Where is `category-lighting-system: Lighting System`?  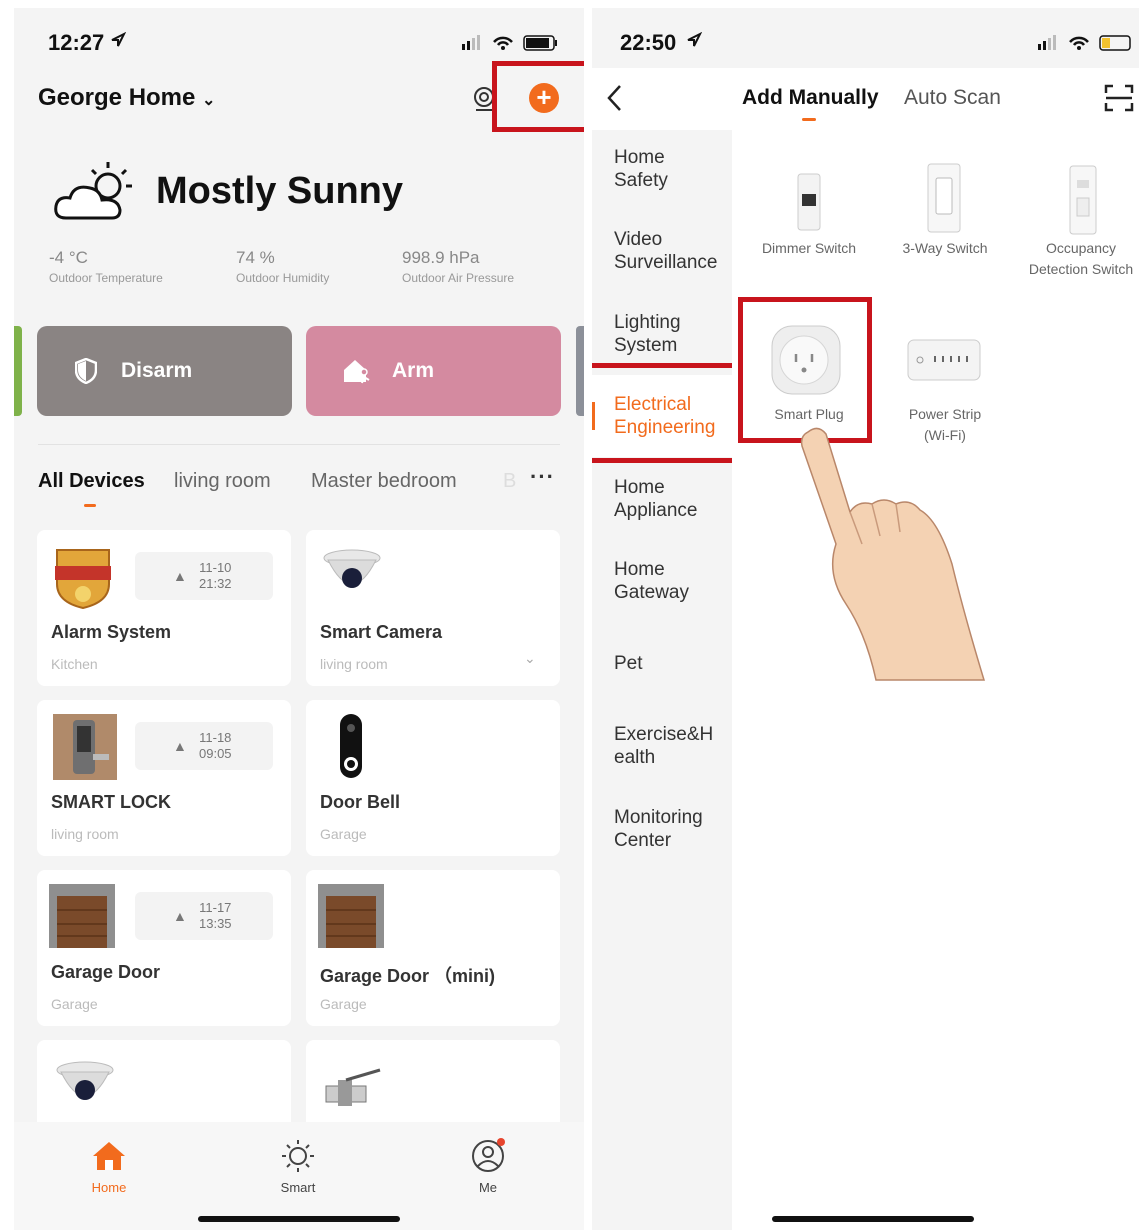 category-lighting-system: Lighting System is located at coordinates (647, 334).